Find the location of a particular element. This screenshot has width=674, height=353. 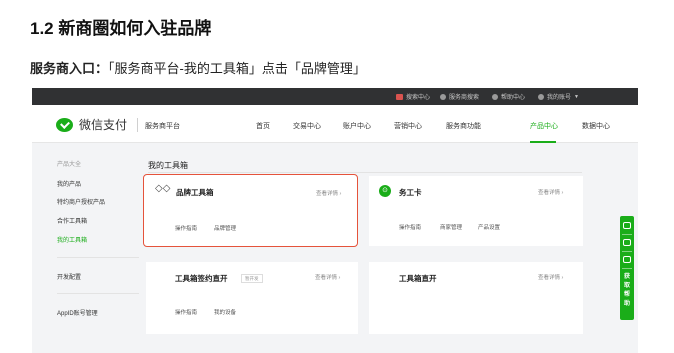

worker-card-icon: ⊙ is located at coordinates (385, 191).